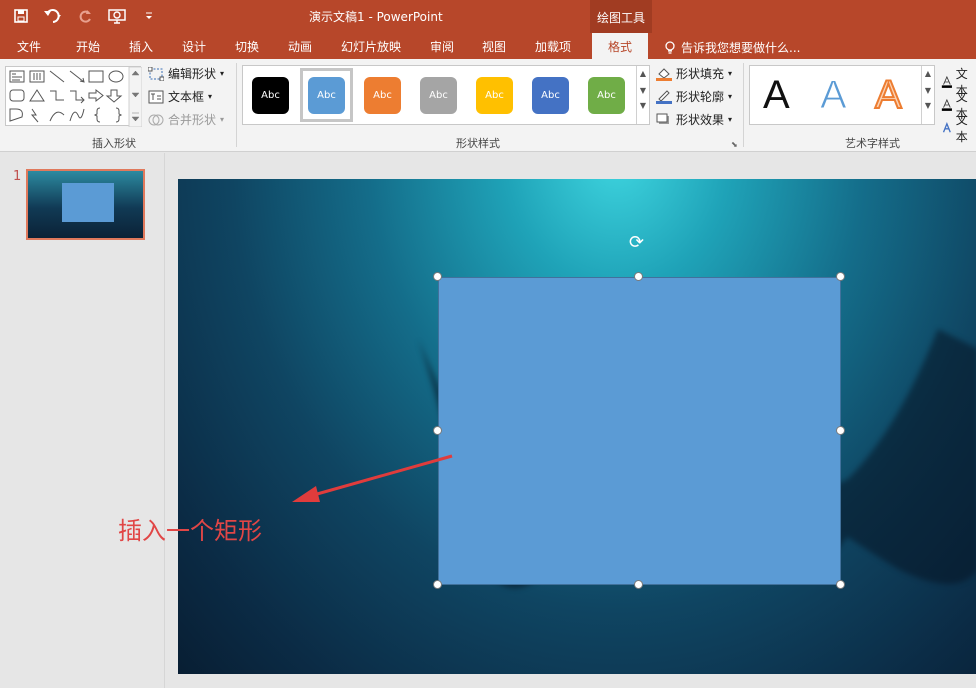 The width and height of the screenshot is (976, 688). What do you see at coordinates (186, 97) in the screenshot?
I see `text-box-label: 文本框` at bounding box center [186, 97].